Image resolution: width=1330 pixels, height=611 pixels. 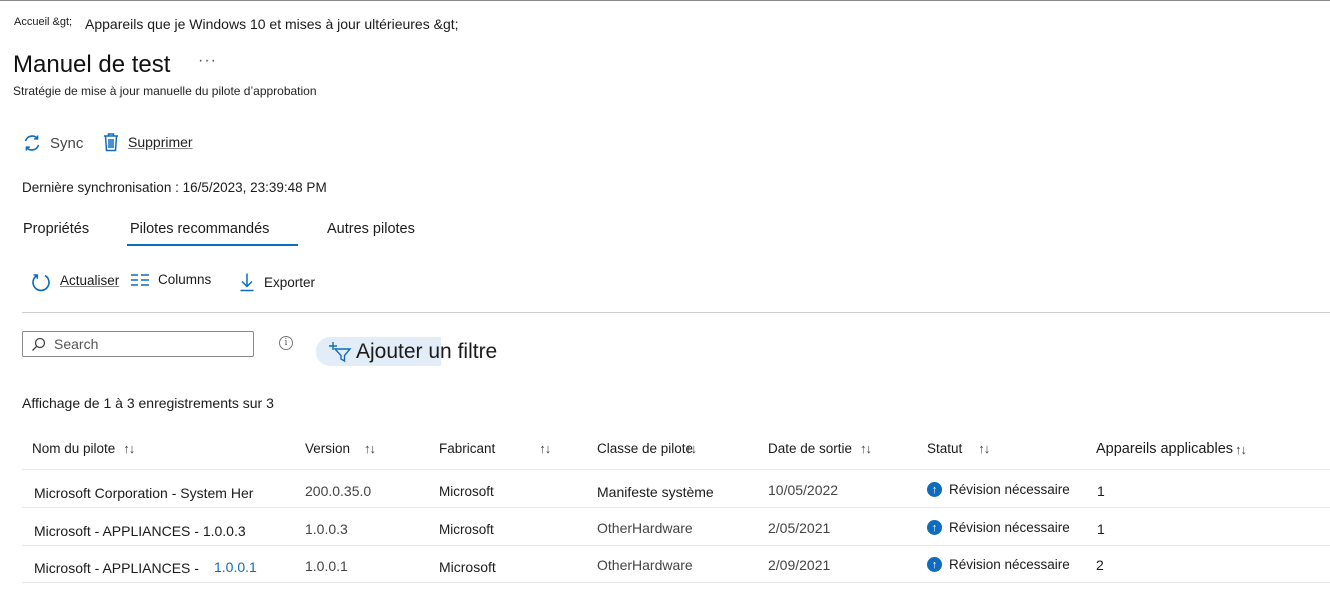 I want to click on tab-properties: Propriétés, so click(x=56, y=229).